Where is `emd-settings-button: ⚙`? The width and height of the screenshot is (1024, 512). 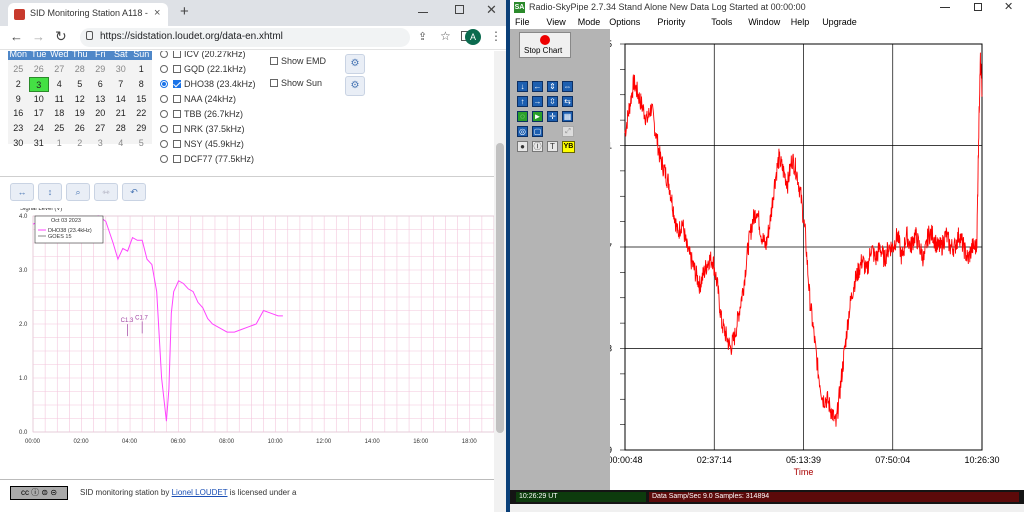 emd-settings-button: ⚙ is located at coordinates (355, 64).